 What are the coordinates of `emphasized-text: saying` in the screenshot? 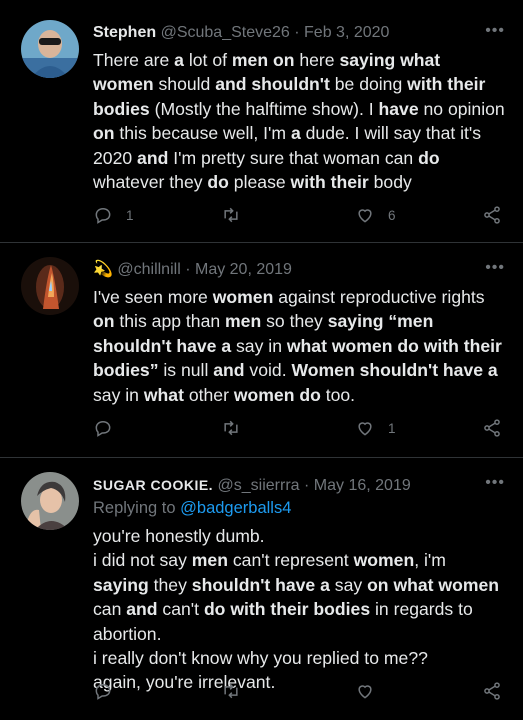 It's located at (121, 584).